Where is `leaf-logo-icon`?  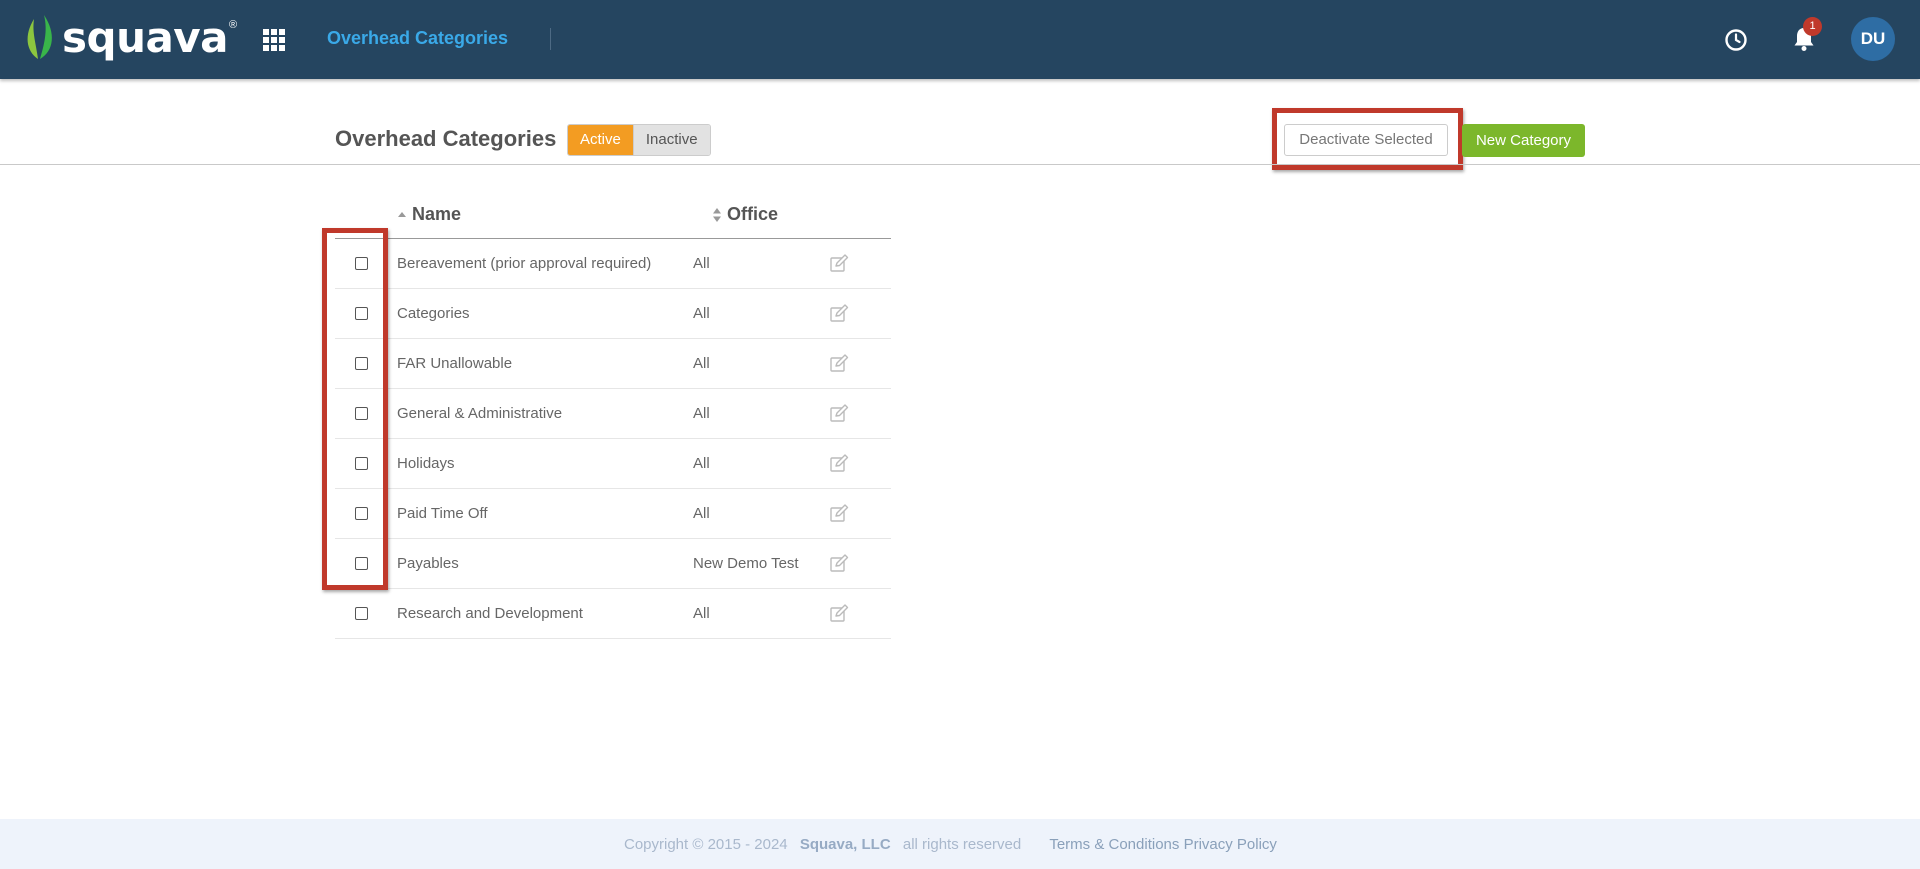 leaf-logo-icon is located at coordinates (39, 37).